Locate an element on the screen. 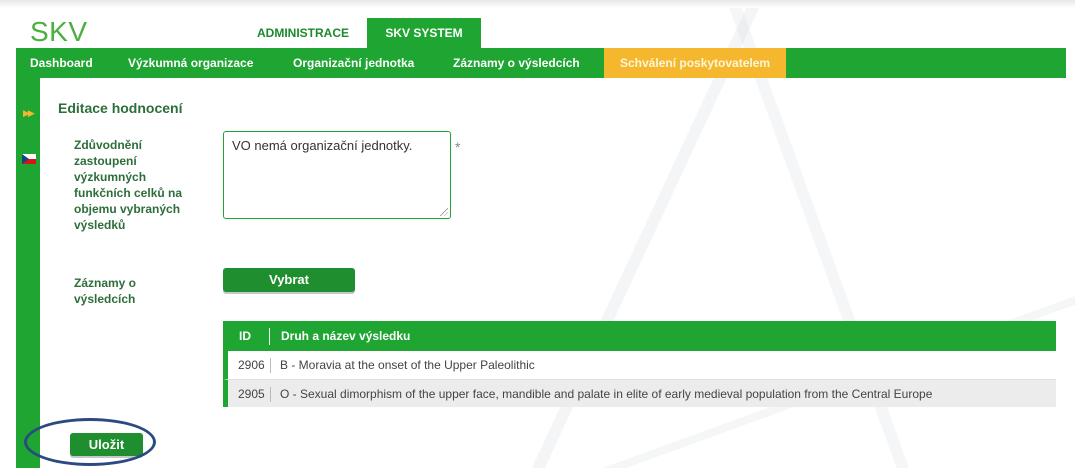 This screenshot has width=1075, height=468. left-sidebar: ▶▶ is located at coordinates (28, 273).